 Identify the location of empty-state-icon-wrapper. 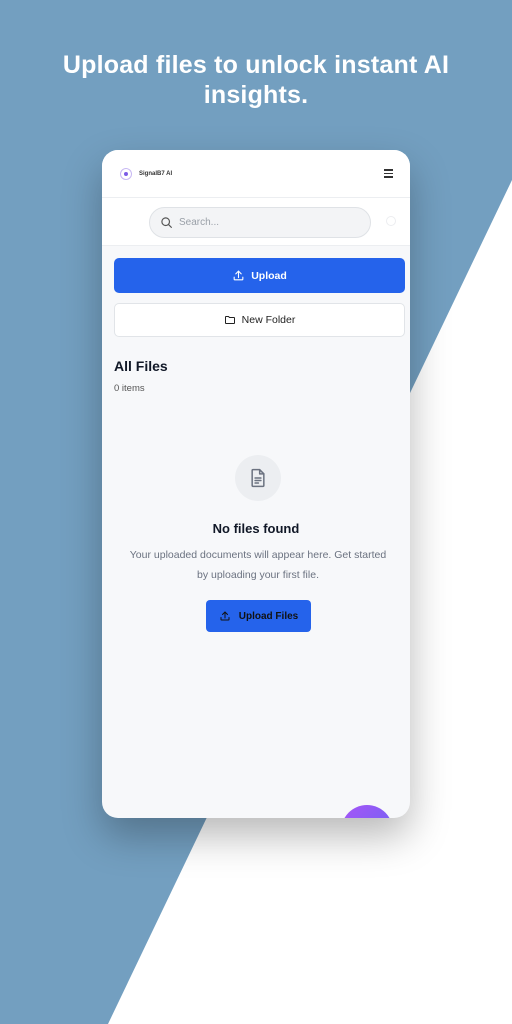
(258, 478).